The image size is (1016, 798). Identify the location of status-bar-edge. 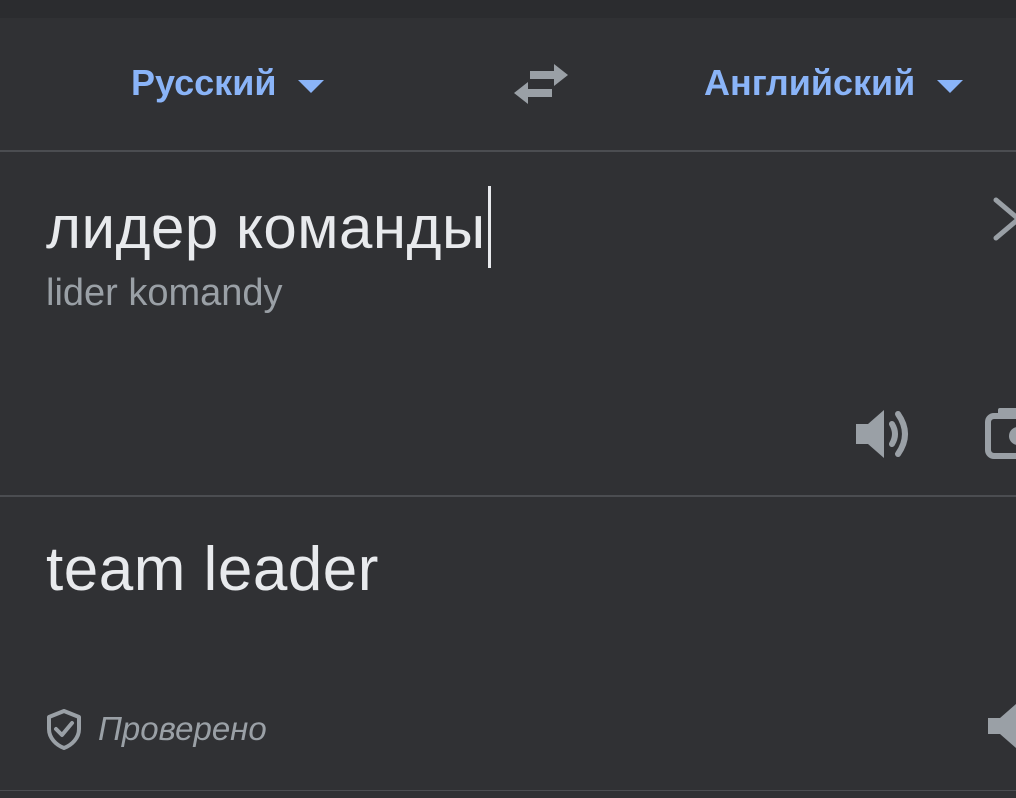
(508, 9).